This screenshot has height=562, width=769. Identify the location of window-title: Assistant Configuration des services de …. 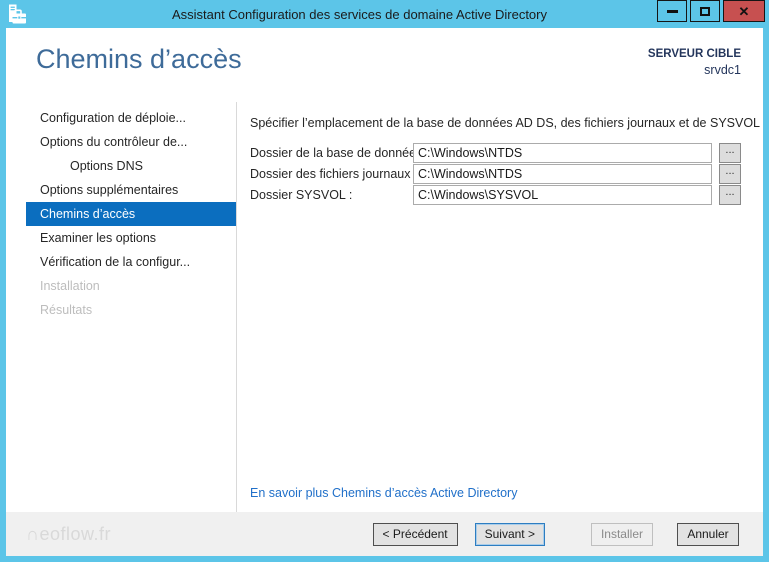
(359, 14).